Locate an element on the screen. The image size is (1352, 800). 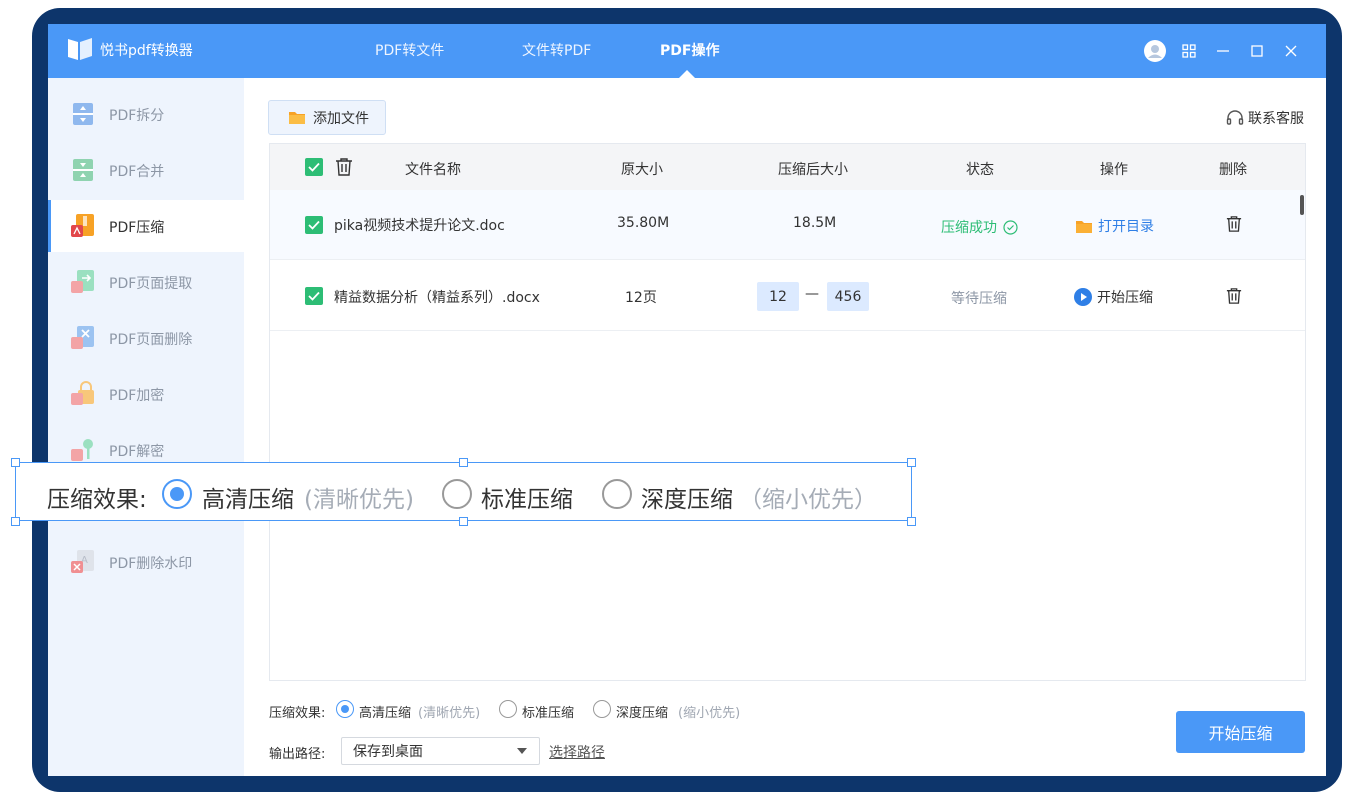
effect-label: 压缩效果: is located at coordinates (297, 713).